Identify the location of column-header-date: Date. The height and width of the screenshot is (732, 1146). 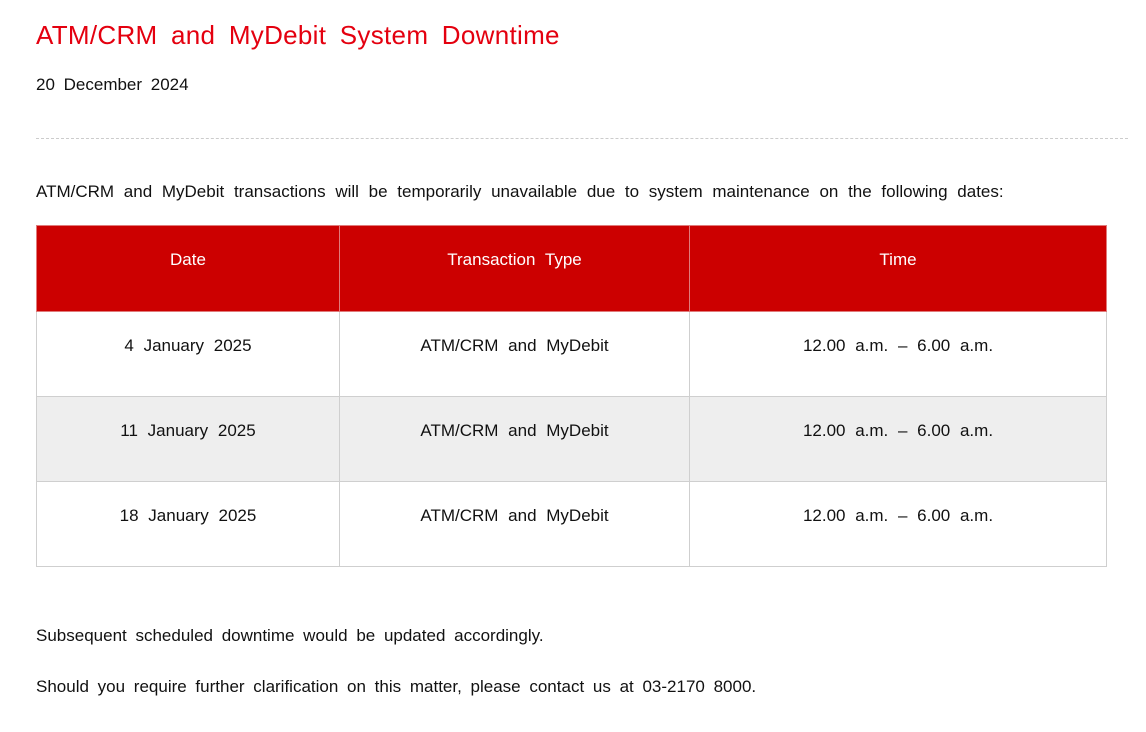
(188, 268).